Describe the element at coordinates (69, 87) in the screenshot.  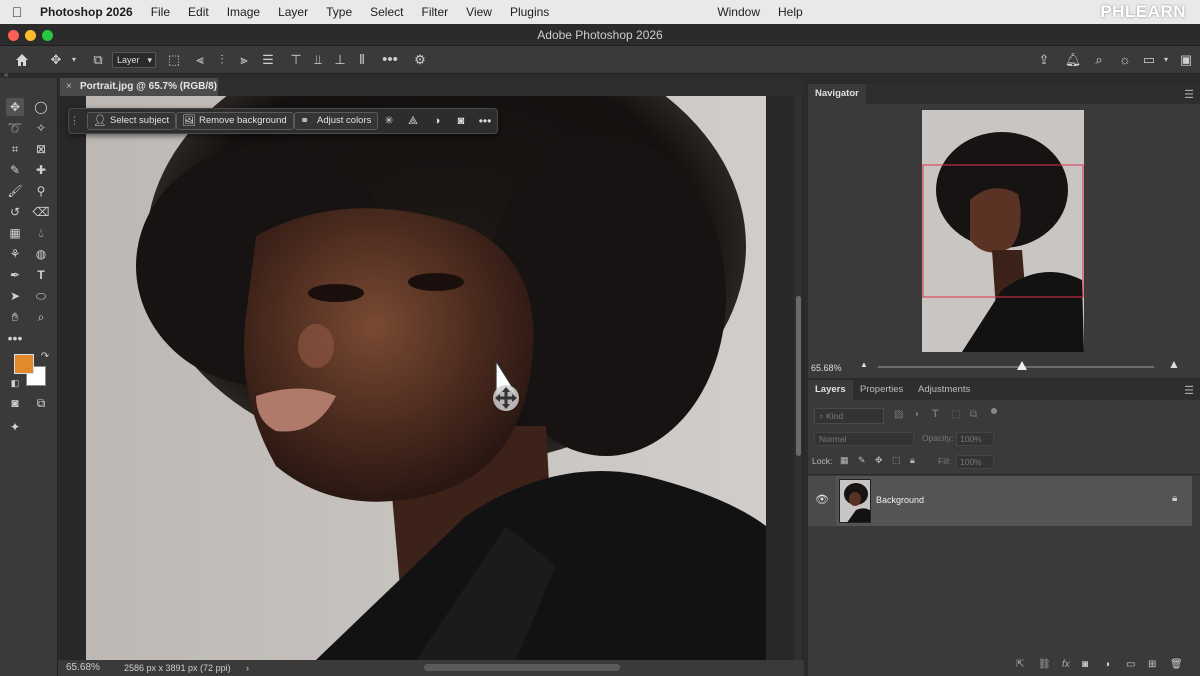
I see `close-document-icon: ×` at that location.